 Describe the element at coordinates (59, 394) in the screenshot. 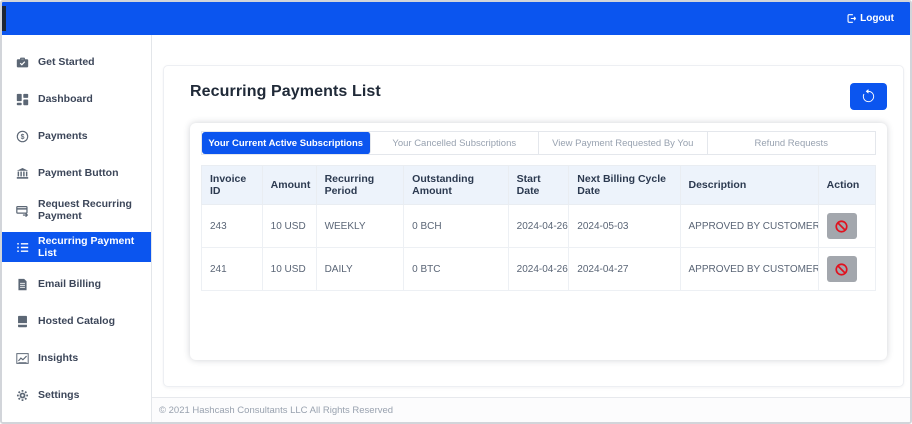

I see `sidebar-item-label: Settings` at that location.